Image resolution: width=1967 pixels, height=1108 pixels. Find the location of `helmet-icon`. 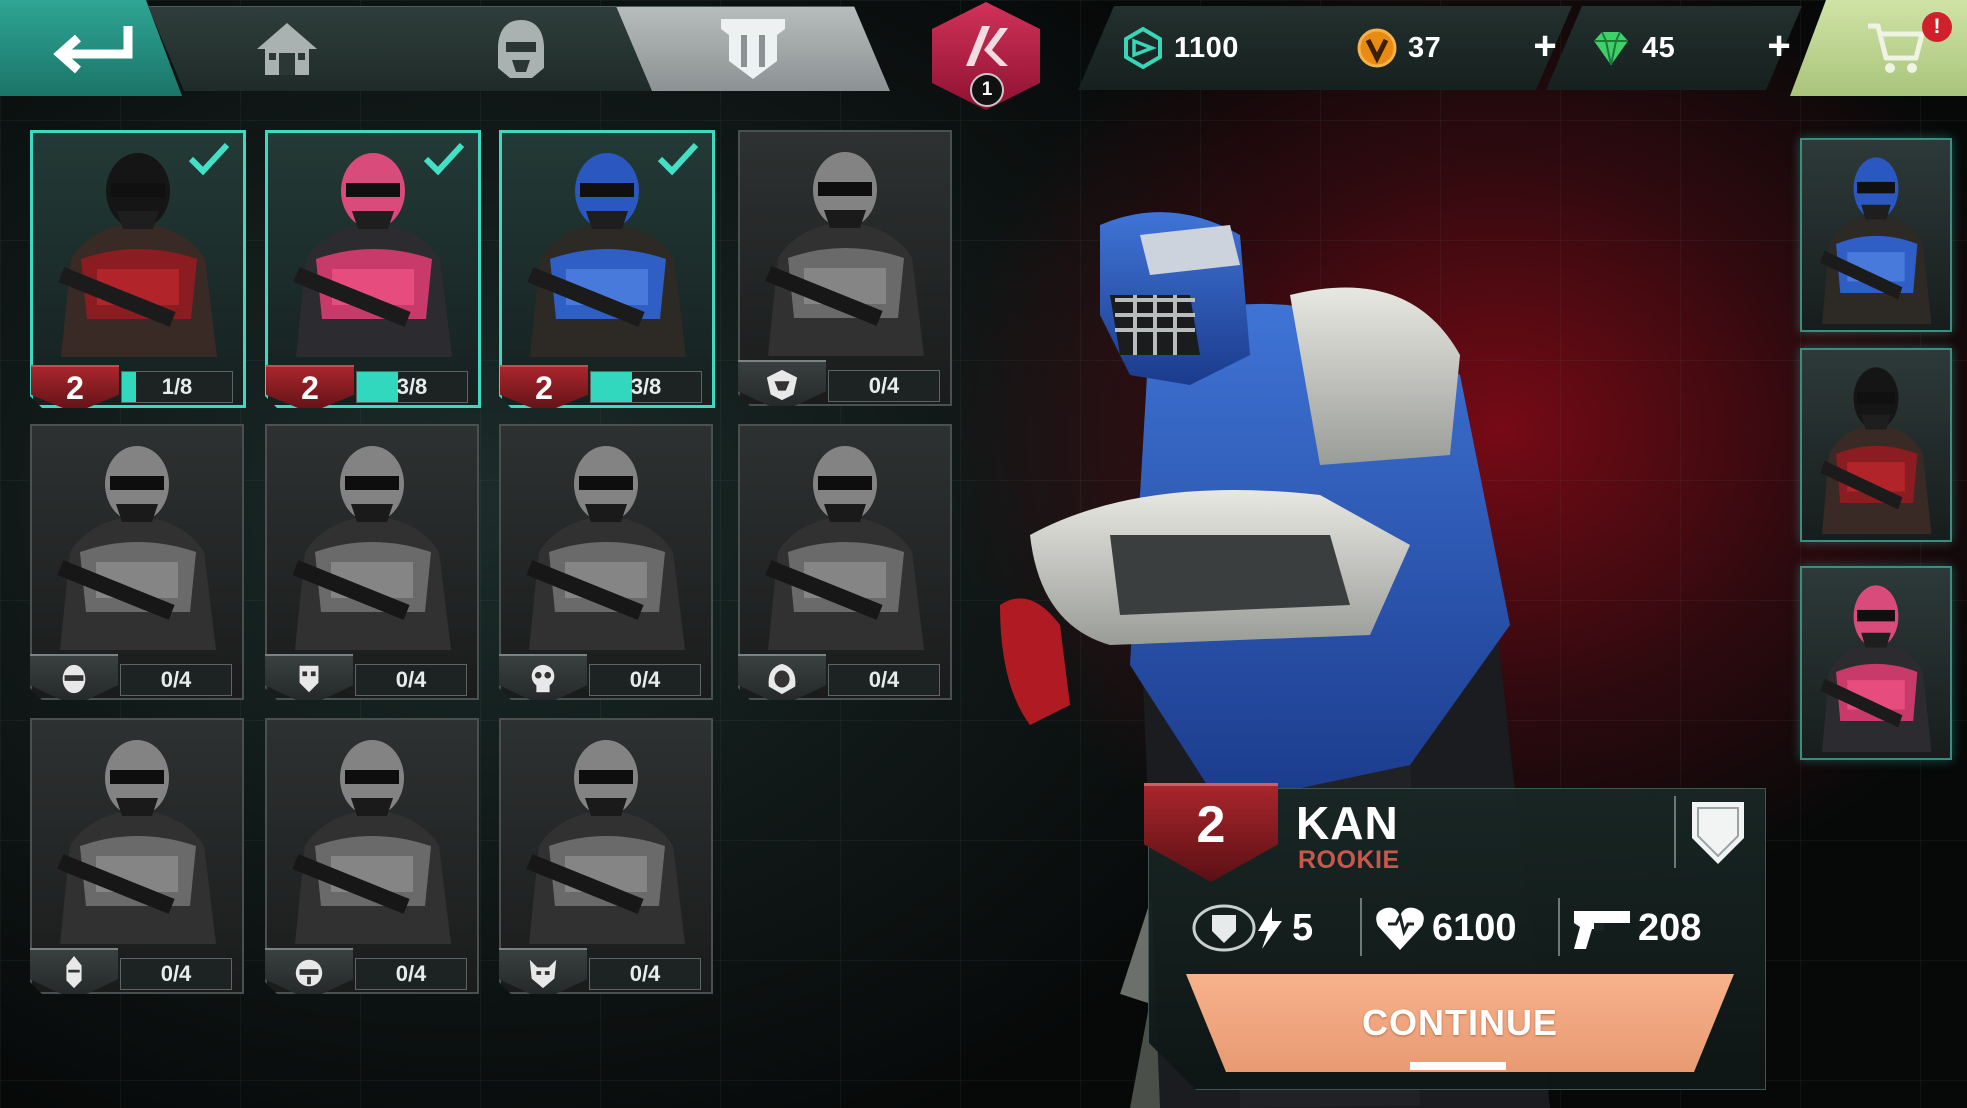

helmet-icon is located at coordinates (521, 49).